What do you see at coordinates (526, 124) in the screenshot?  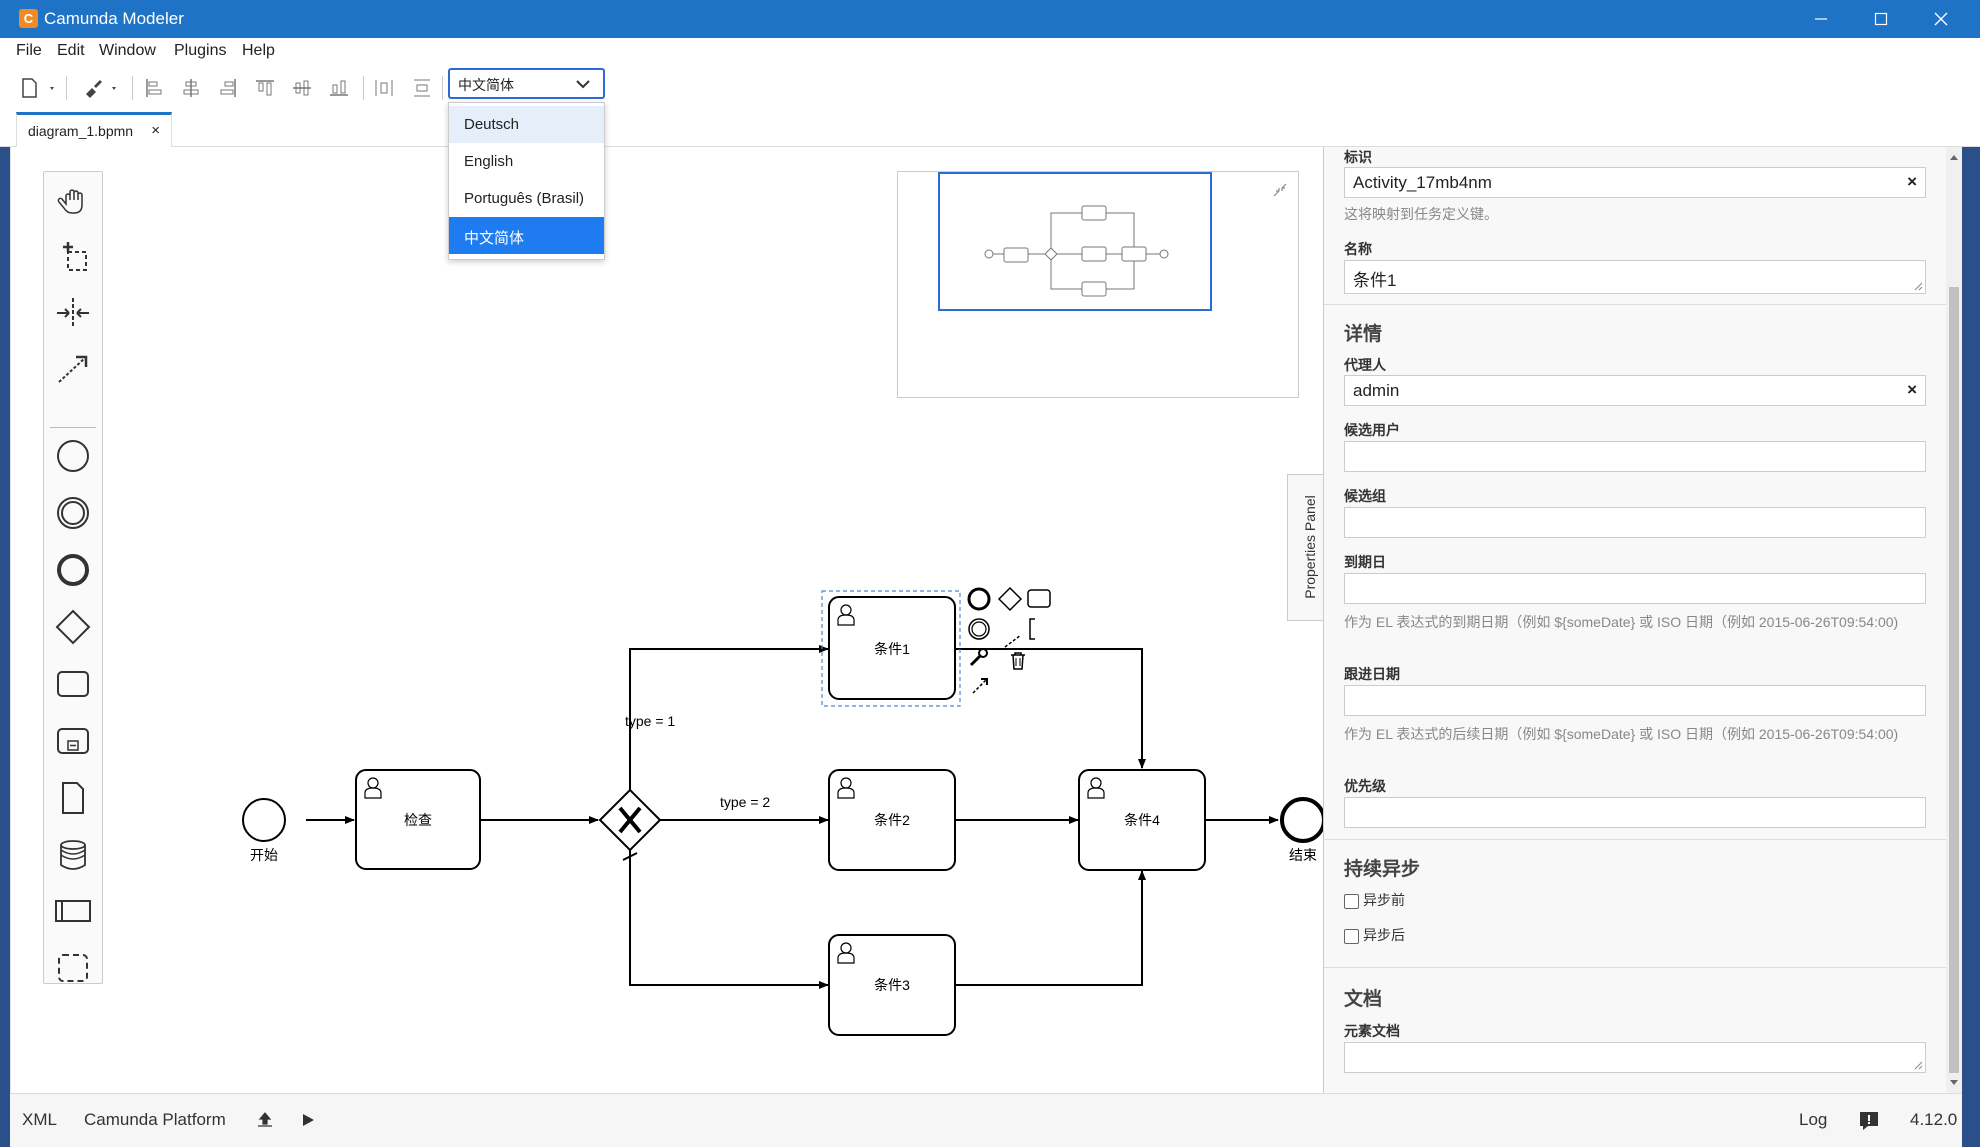 I see `language-option-deutsch: Deutsch` at bounding box center [526, 124].